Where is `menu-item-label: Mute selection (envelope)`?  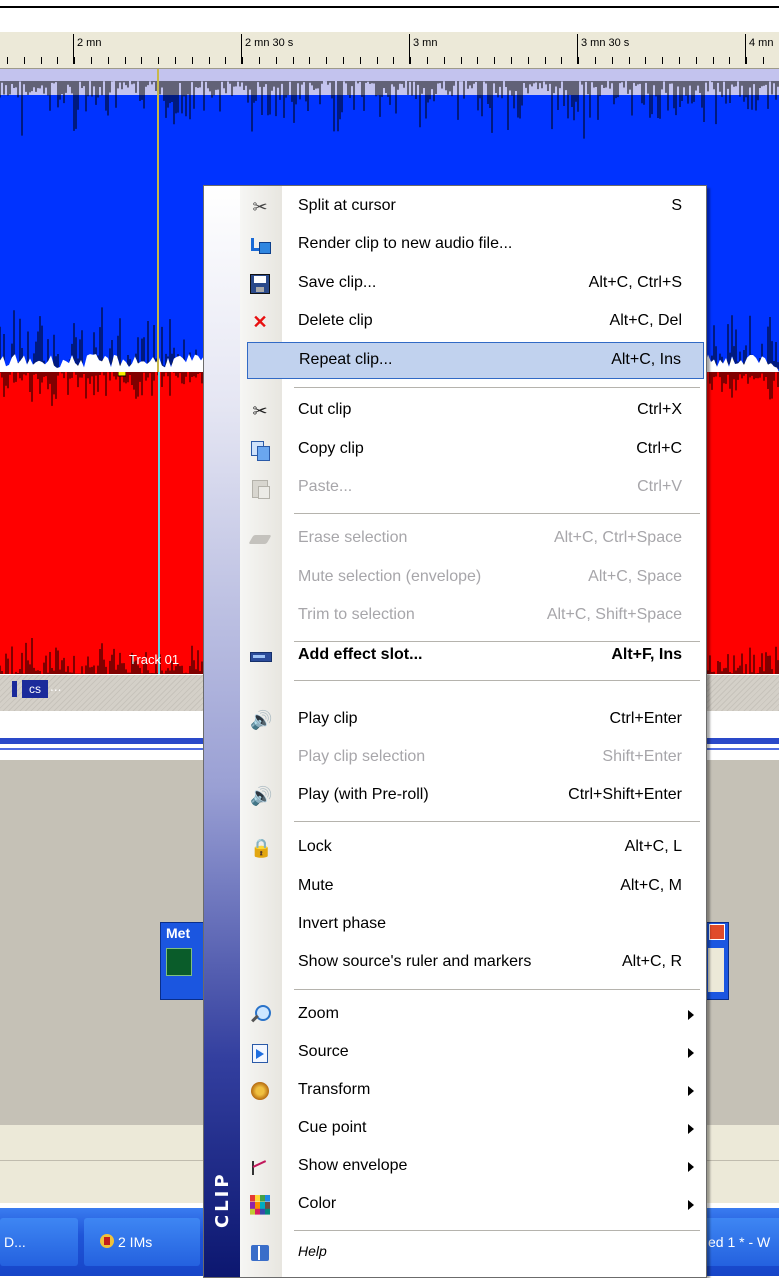 menu-item-label: Mute selection (envelope) is located at coordinates (390, 576).